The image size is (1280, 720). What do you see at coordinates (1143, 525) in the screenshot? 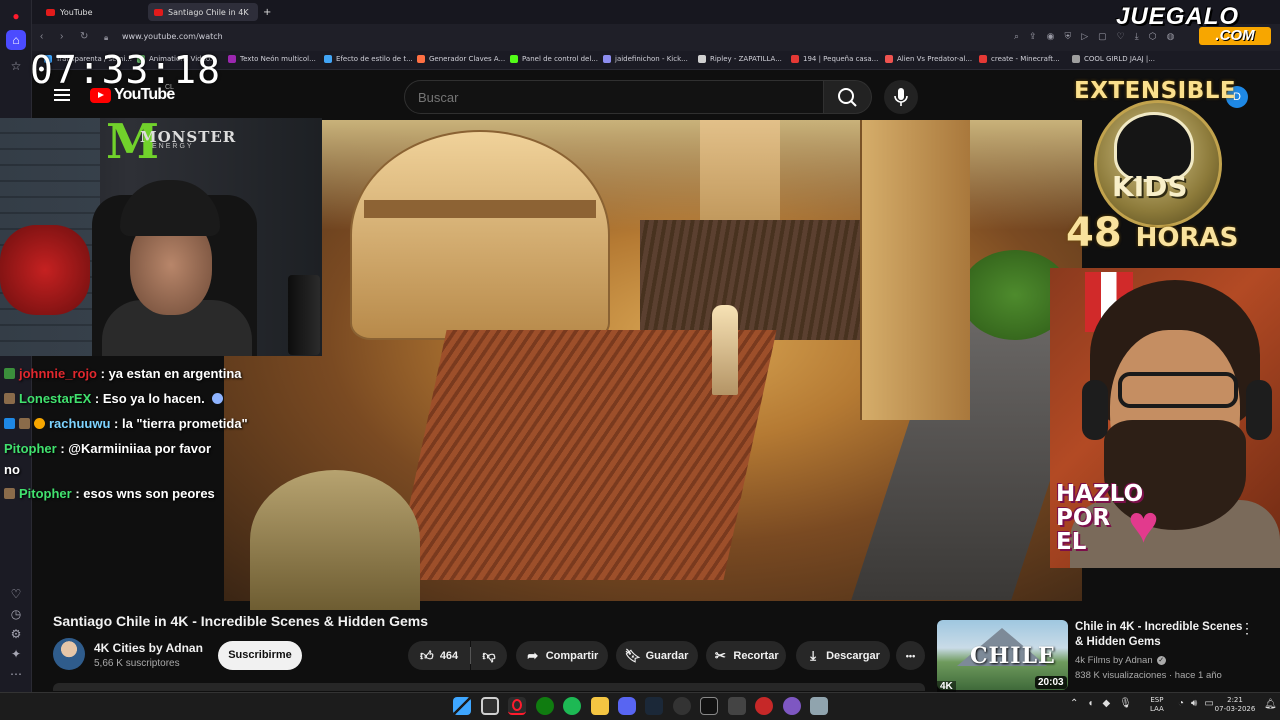
I see `heart-icon: ♥` at bounding box center [1143, 525].